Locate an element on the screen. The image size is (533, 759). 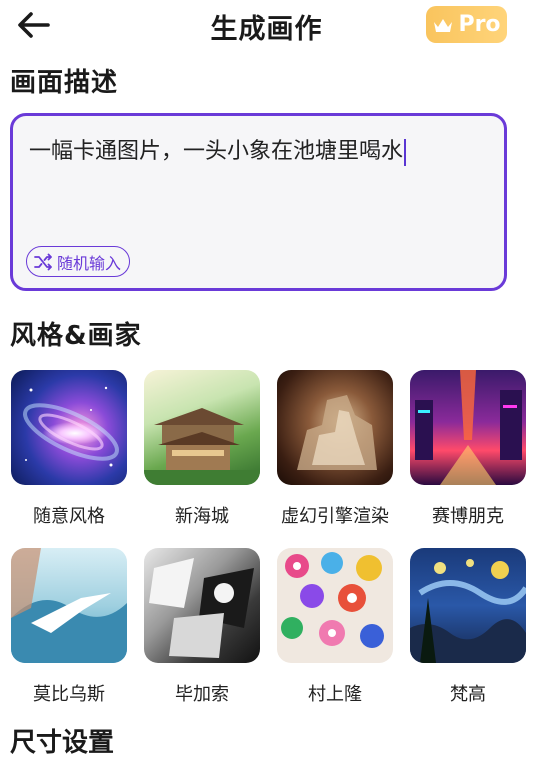
guernica-illustration is located at coordinates (201, 608).